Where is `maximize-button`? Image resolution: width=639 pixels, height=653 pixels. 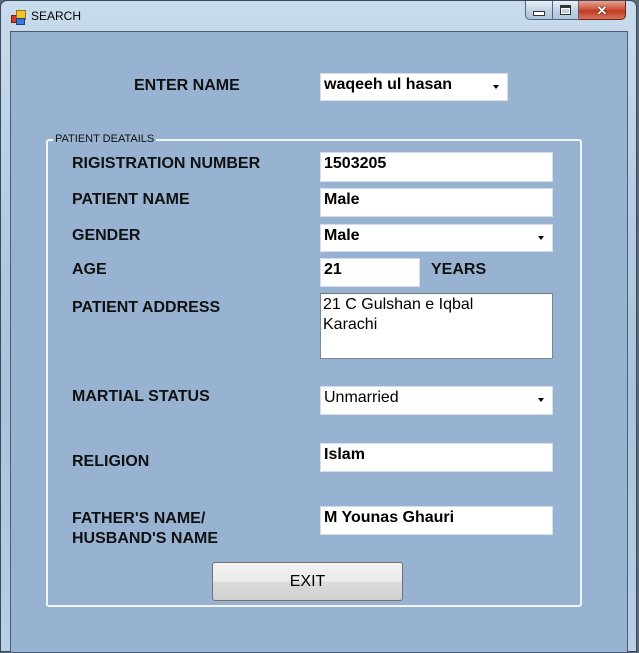
maximize-button is located at coordinates (566, 10).